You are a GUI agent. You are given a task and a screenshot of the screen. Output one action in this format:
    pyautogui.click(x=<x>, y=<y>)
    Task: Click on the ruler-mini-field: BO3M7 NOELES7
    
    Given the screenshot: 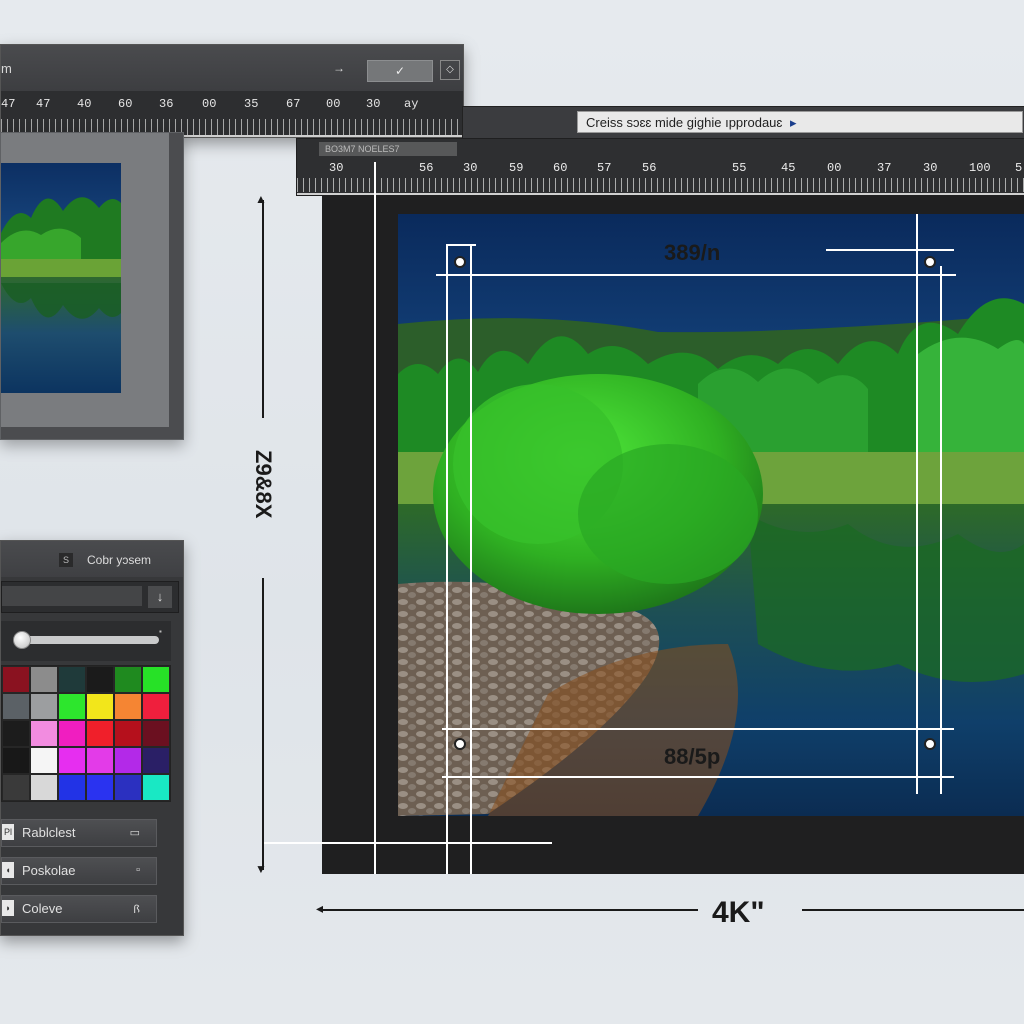 What is the action you would take?
    pyautogui.click(x=388, y=149)
    